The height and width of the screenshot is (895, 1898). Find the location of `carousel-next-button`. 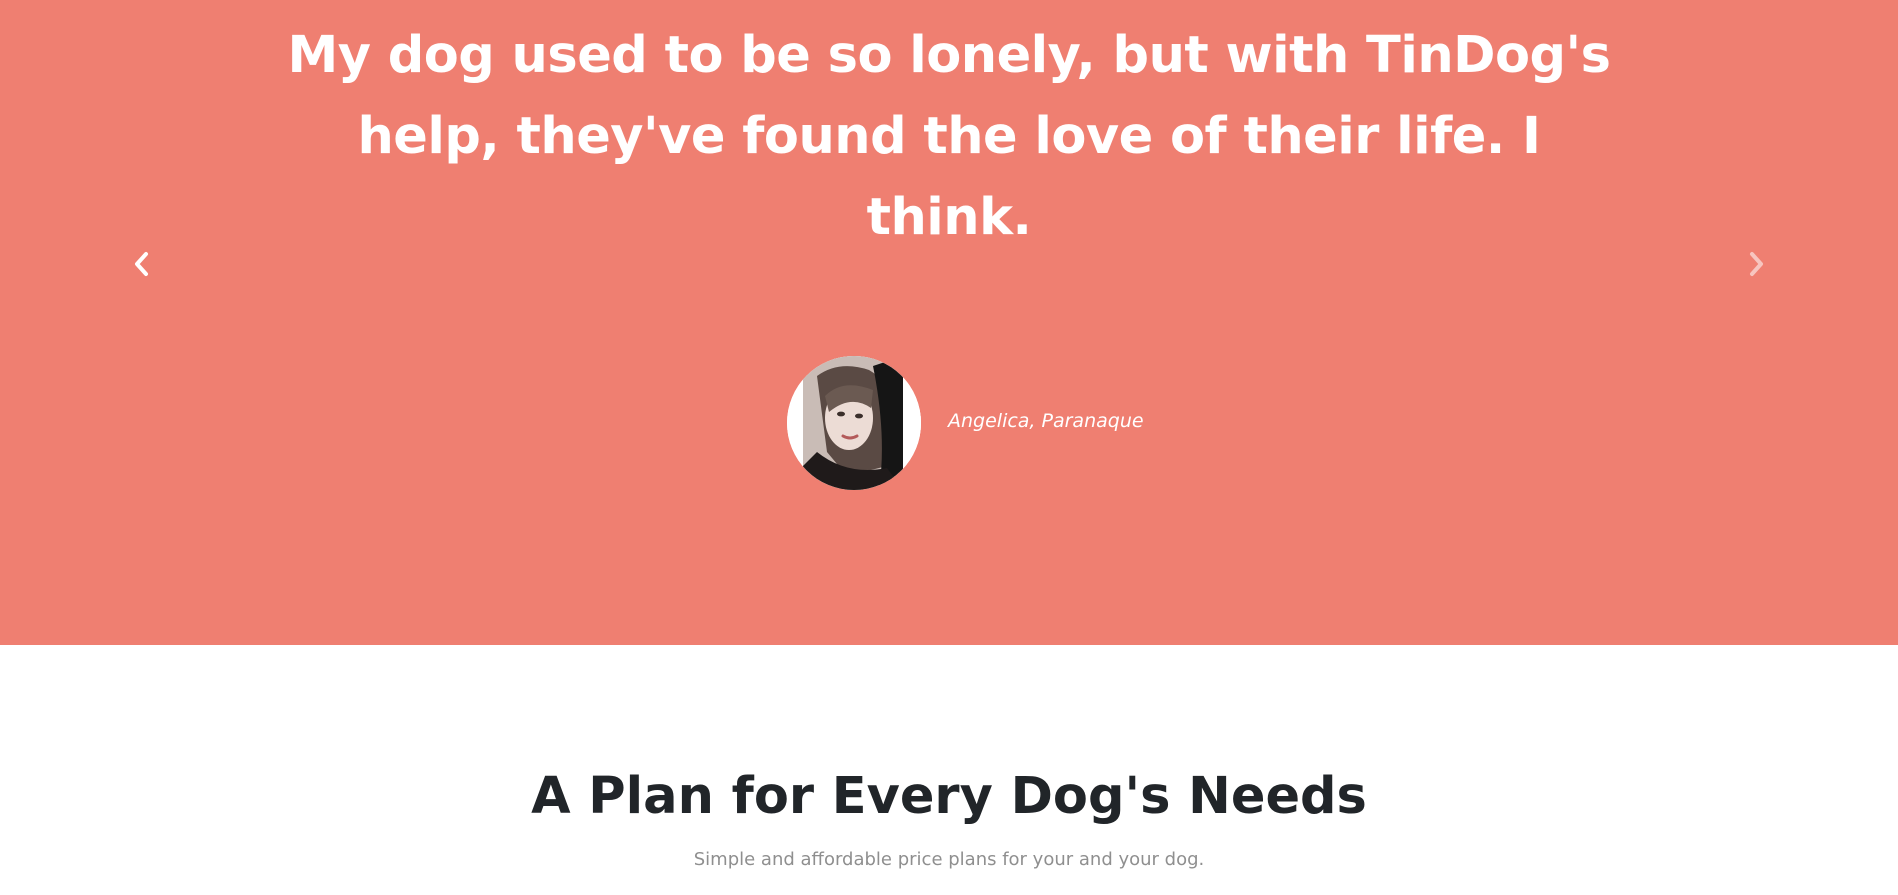

carousel-next-button is located at coordinates (1756, 264).